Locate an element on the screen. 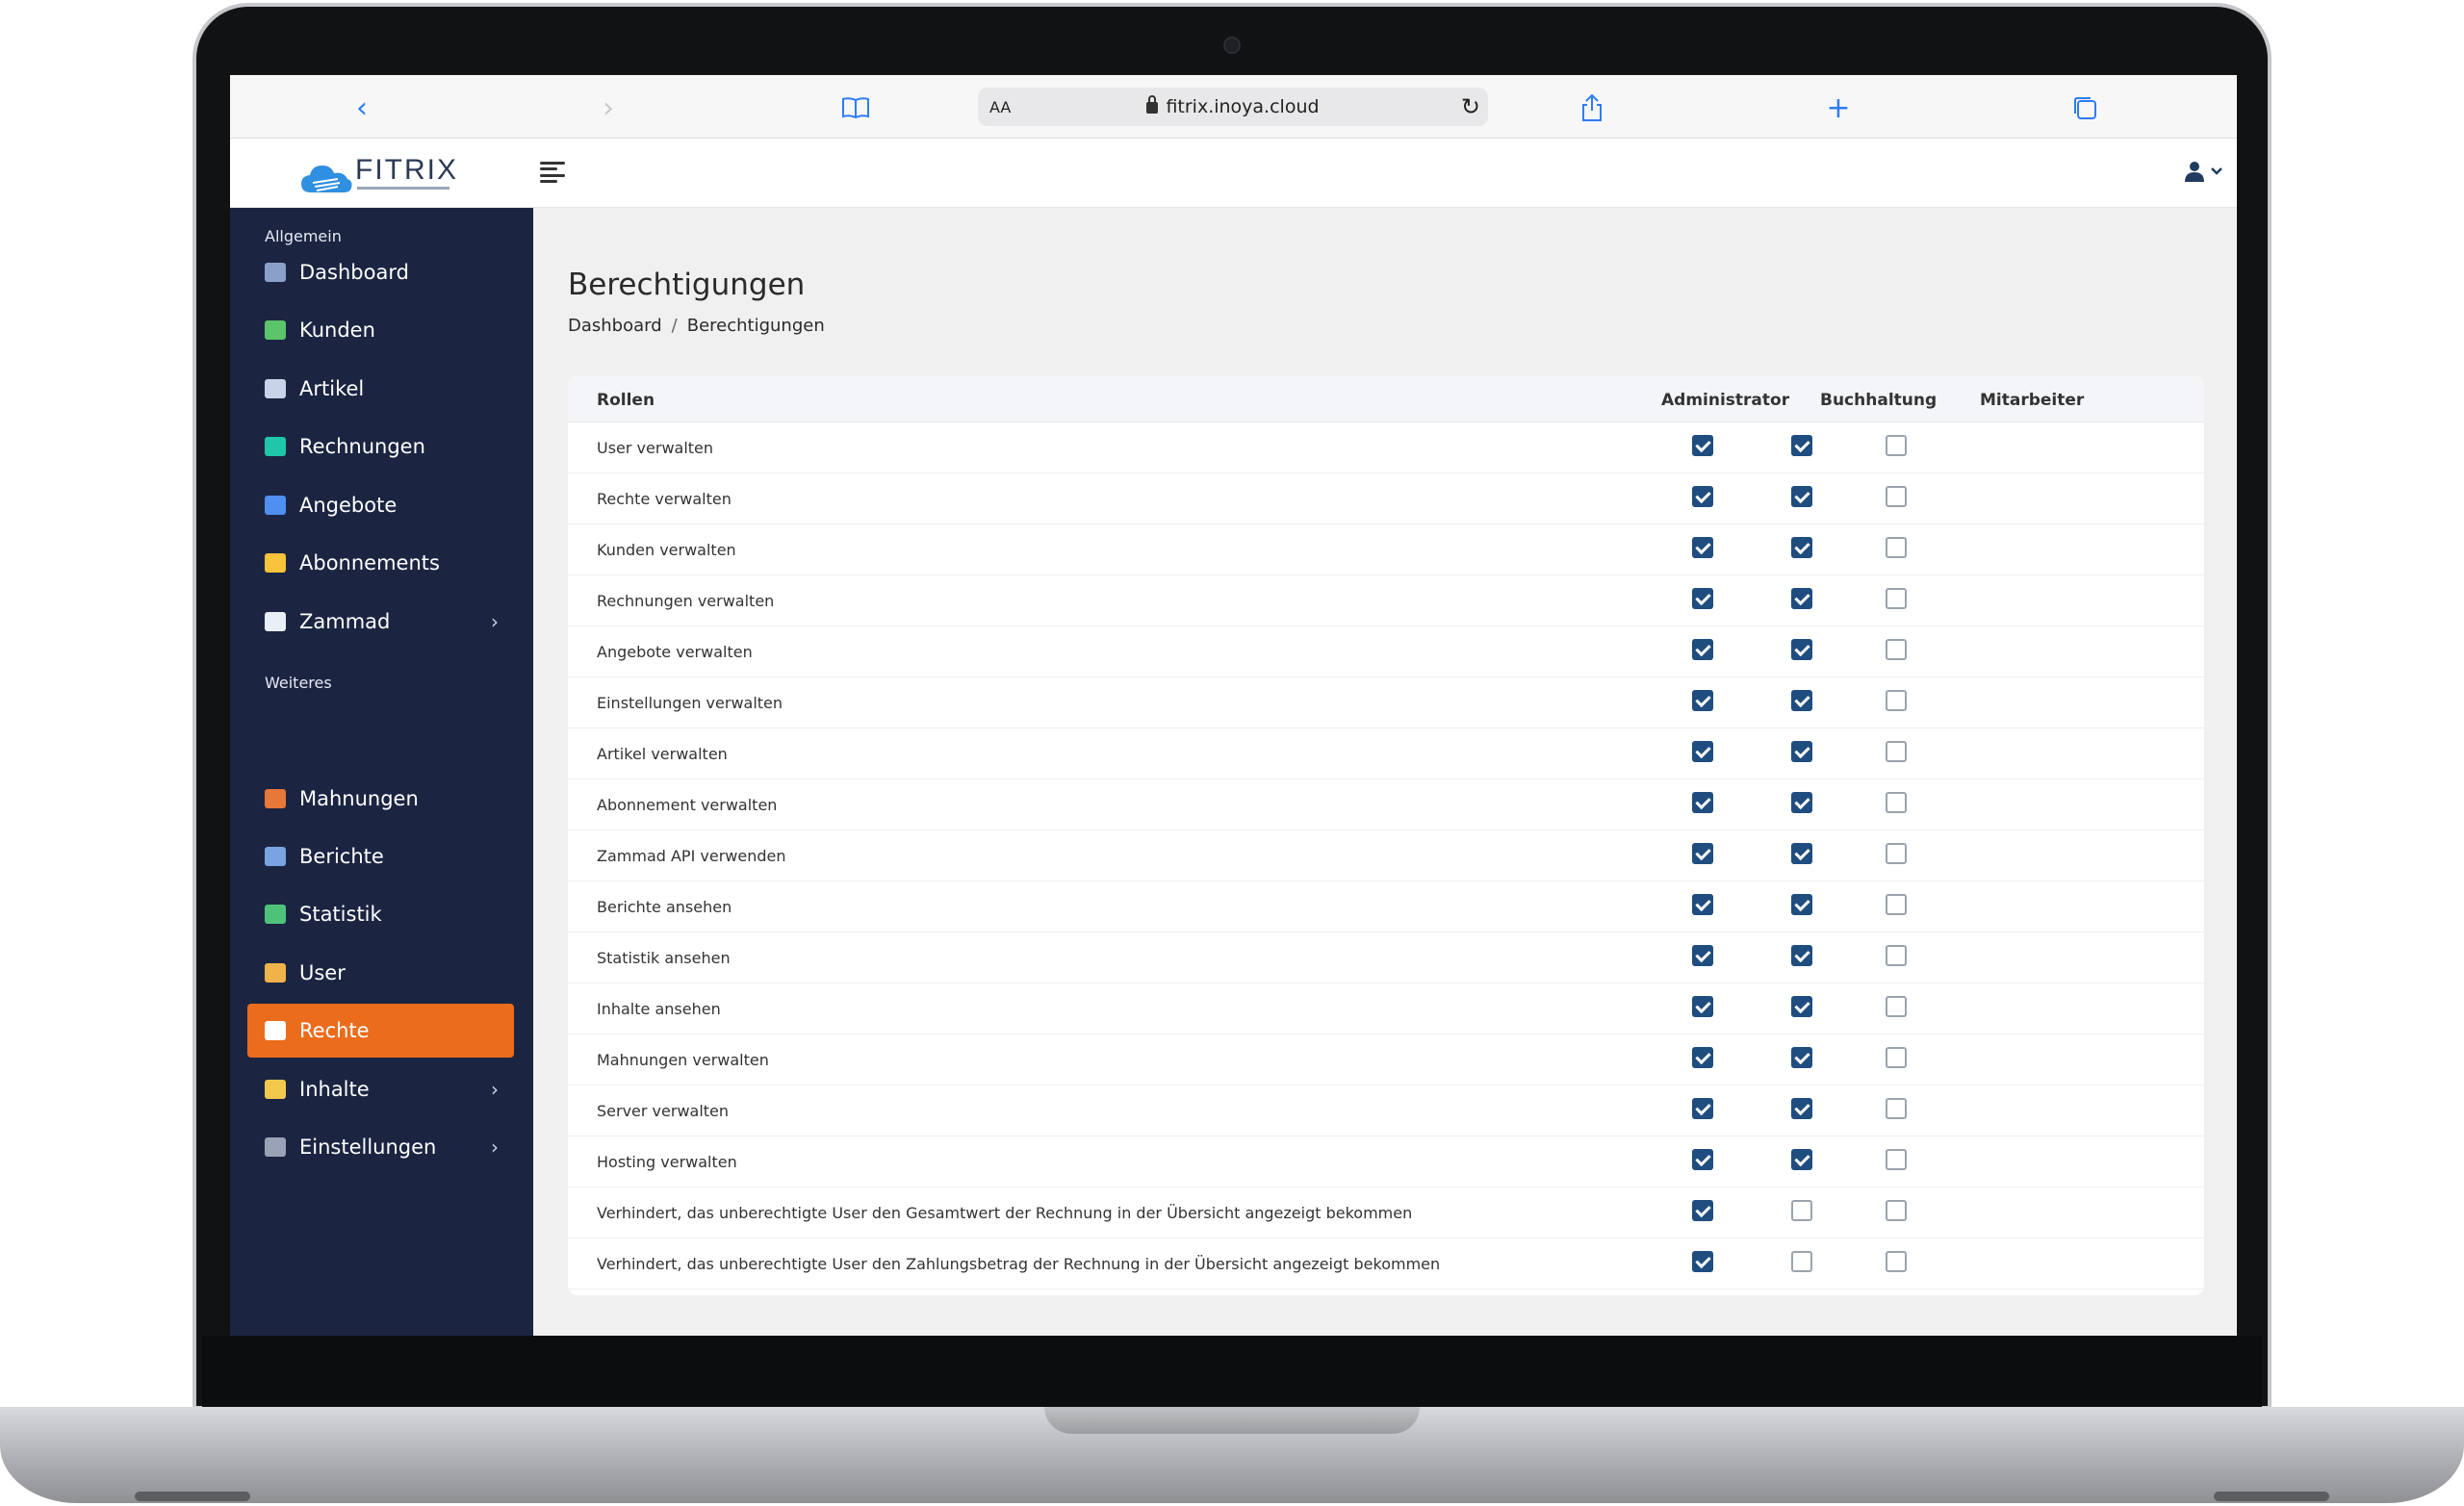 The height and width of the screenshot is (1506, 2464). sidebar-item-user: User is located at coordinates (380, 973).